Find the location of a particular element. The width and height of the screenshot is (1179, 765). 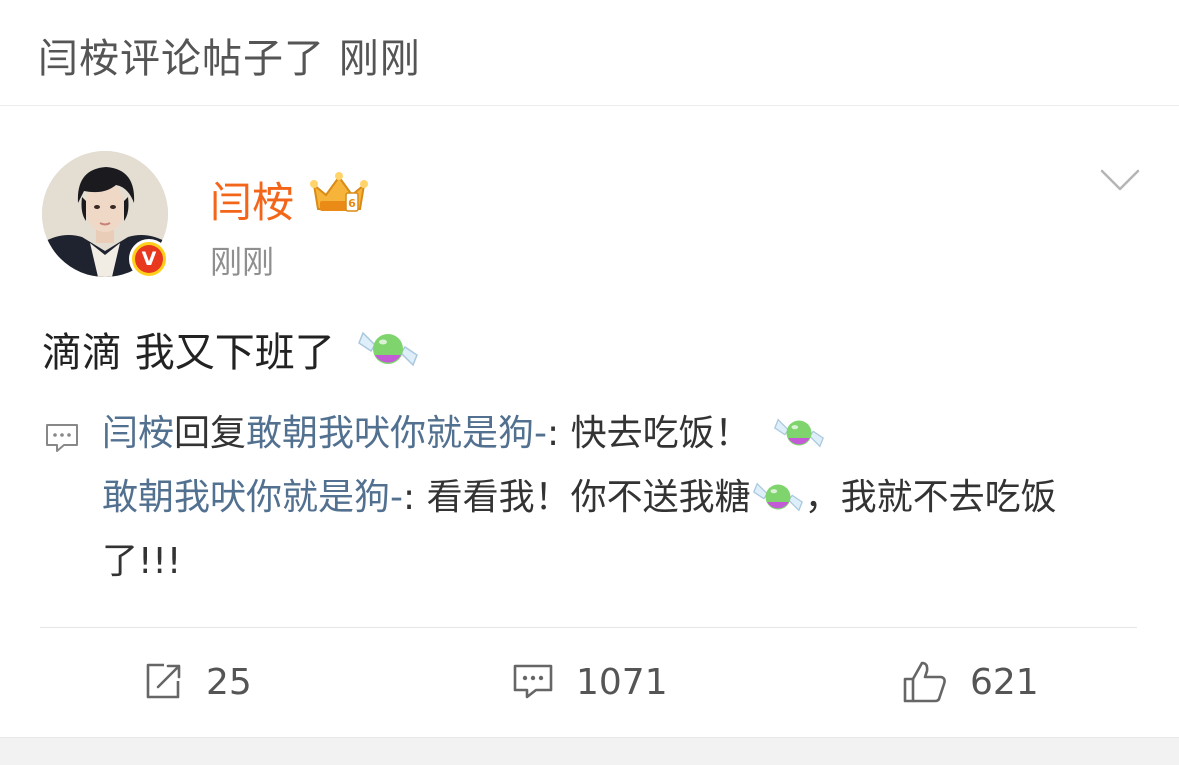

reply-author-link: 闫桉 is located at coordinates (138, 433).